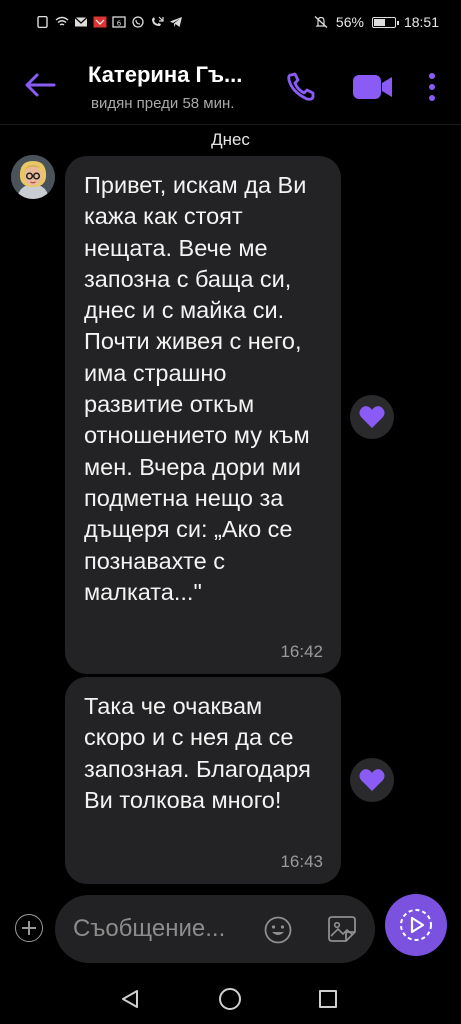 The width and height of the screenshot is (461, 1024). What do you see at coordinates (421, 22) in the screenshot?
I see `clock: 18:51` at bounding box center [421, 22].